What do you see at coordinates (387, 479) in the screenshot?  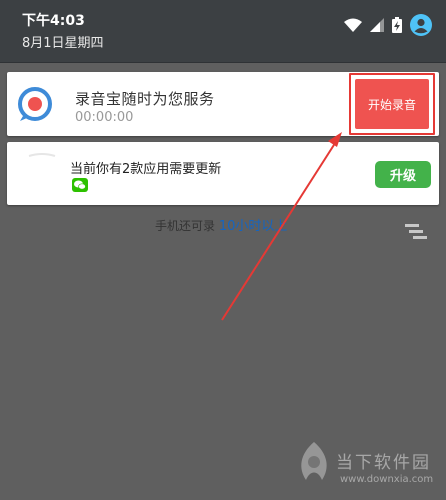 I see `watermark-url: www.downxia.com` at bounding box center [387, 479].